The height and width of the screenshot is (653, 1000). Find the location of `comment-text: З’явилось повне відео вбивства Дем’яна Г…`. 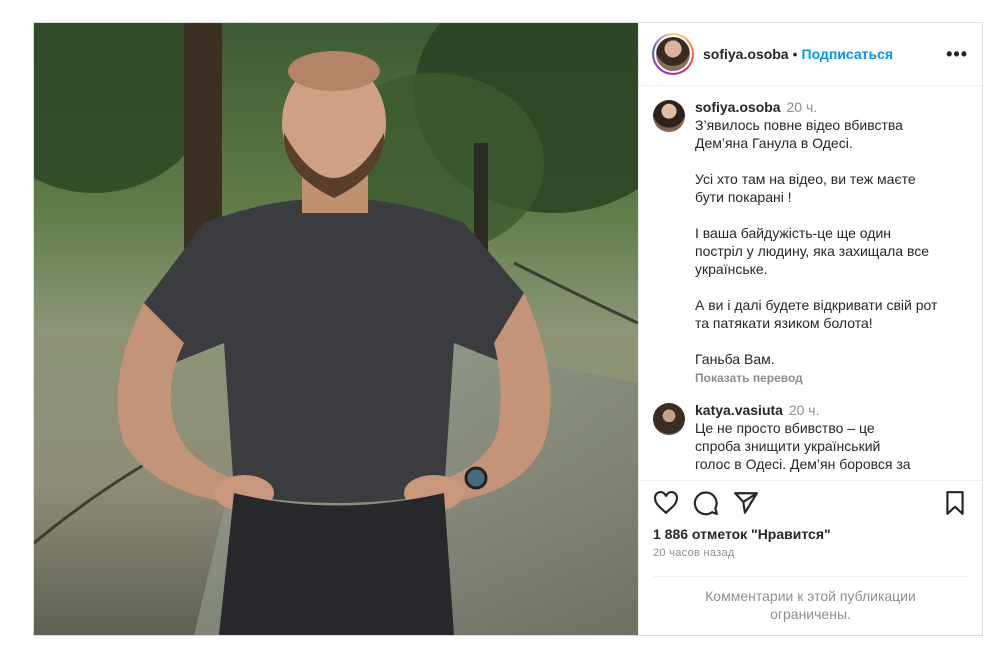

comment-text: З’явилось повне відео вбивства Дем’яна Г… is located at coordinates (816, 242).